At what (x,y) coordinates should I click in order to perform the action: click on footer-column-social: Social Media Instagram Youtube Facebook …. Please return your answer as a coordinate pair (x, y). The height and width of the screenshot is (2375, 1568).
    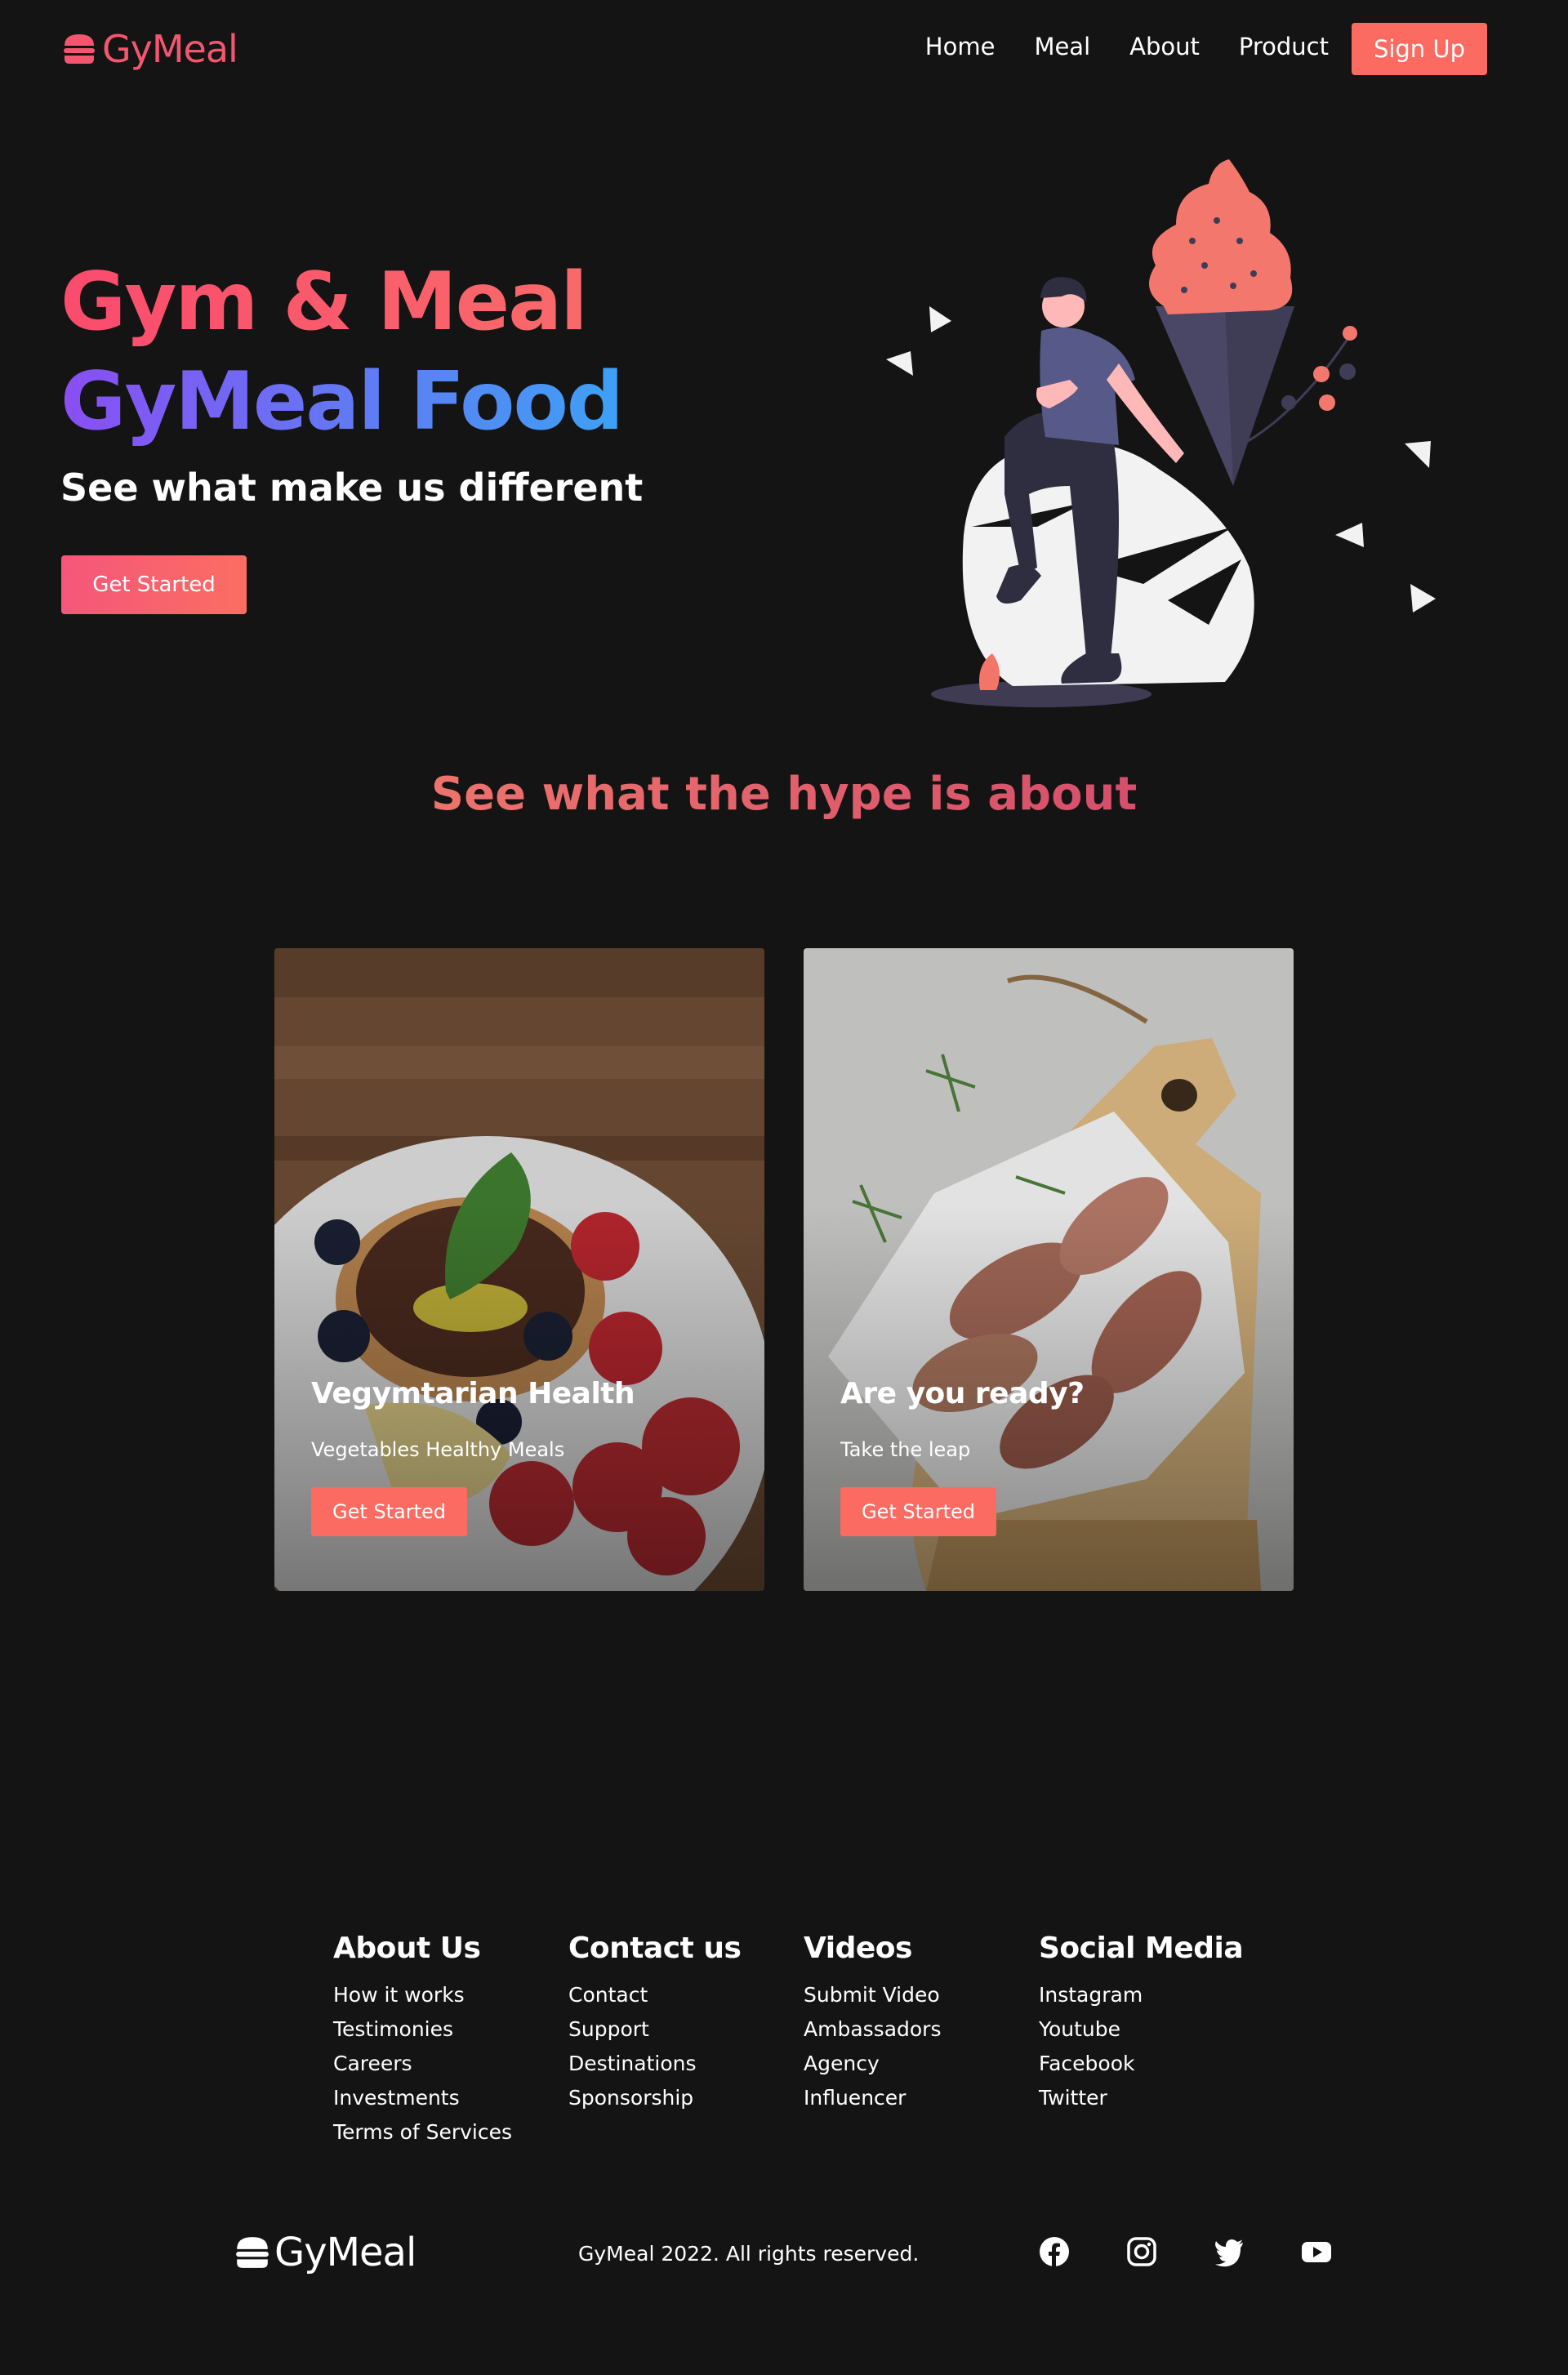
    Looking at the image, I should click on (1141, 2023).